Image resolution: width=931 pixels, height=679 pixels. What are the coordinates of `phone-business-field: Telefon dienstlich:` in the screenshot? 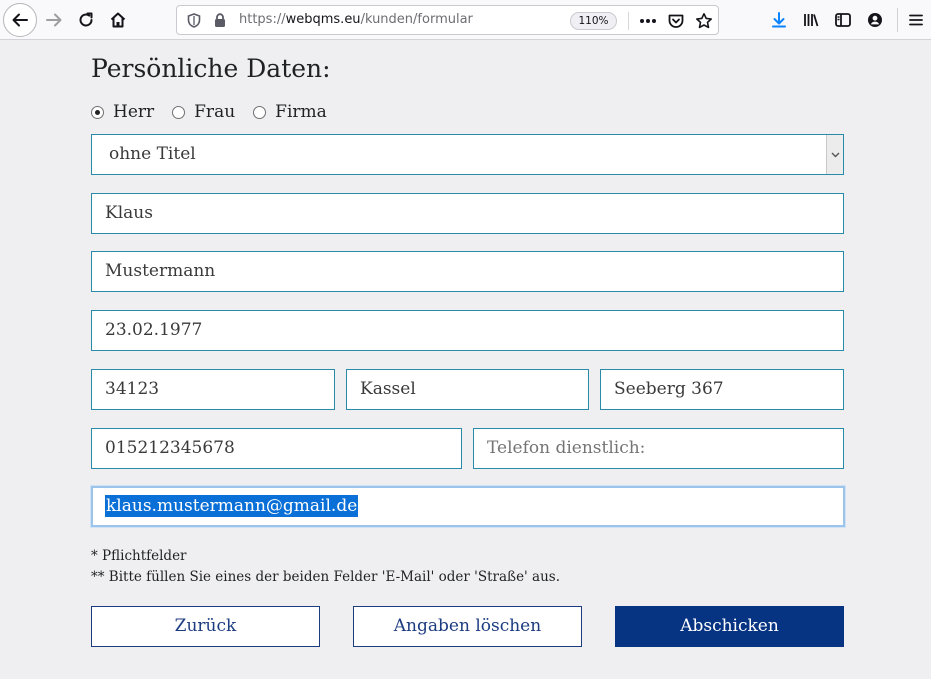 It's located at (658, 448).